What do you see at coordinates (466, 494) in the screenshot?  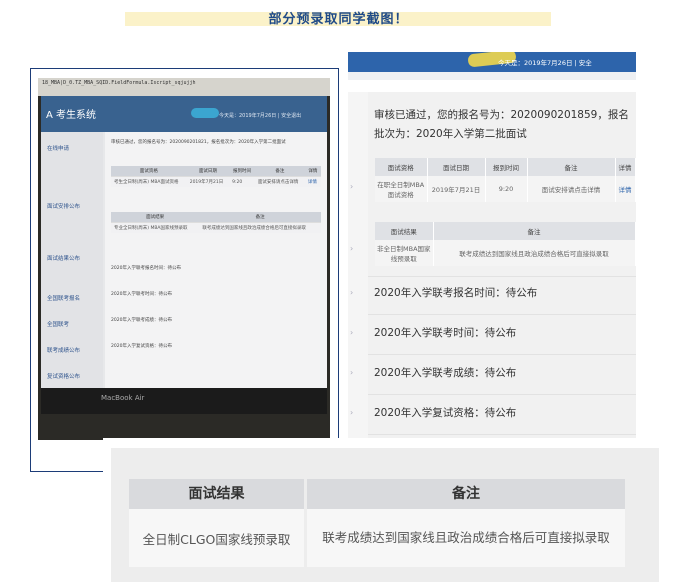 I see `zoom-header-remark: 备注` at bounding box center [466, 494].